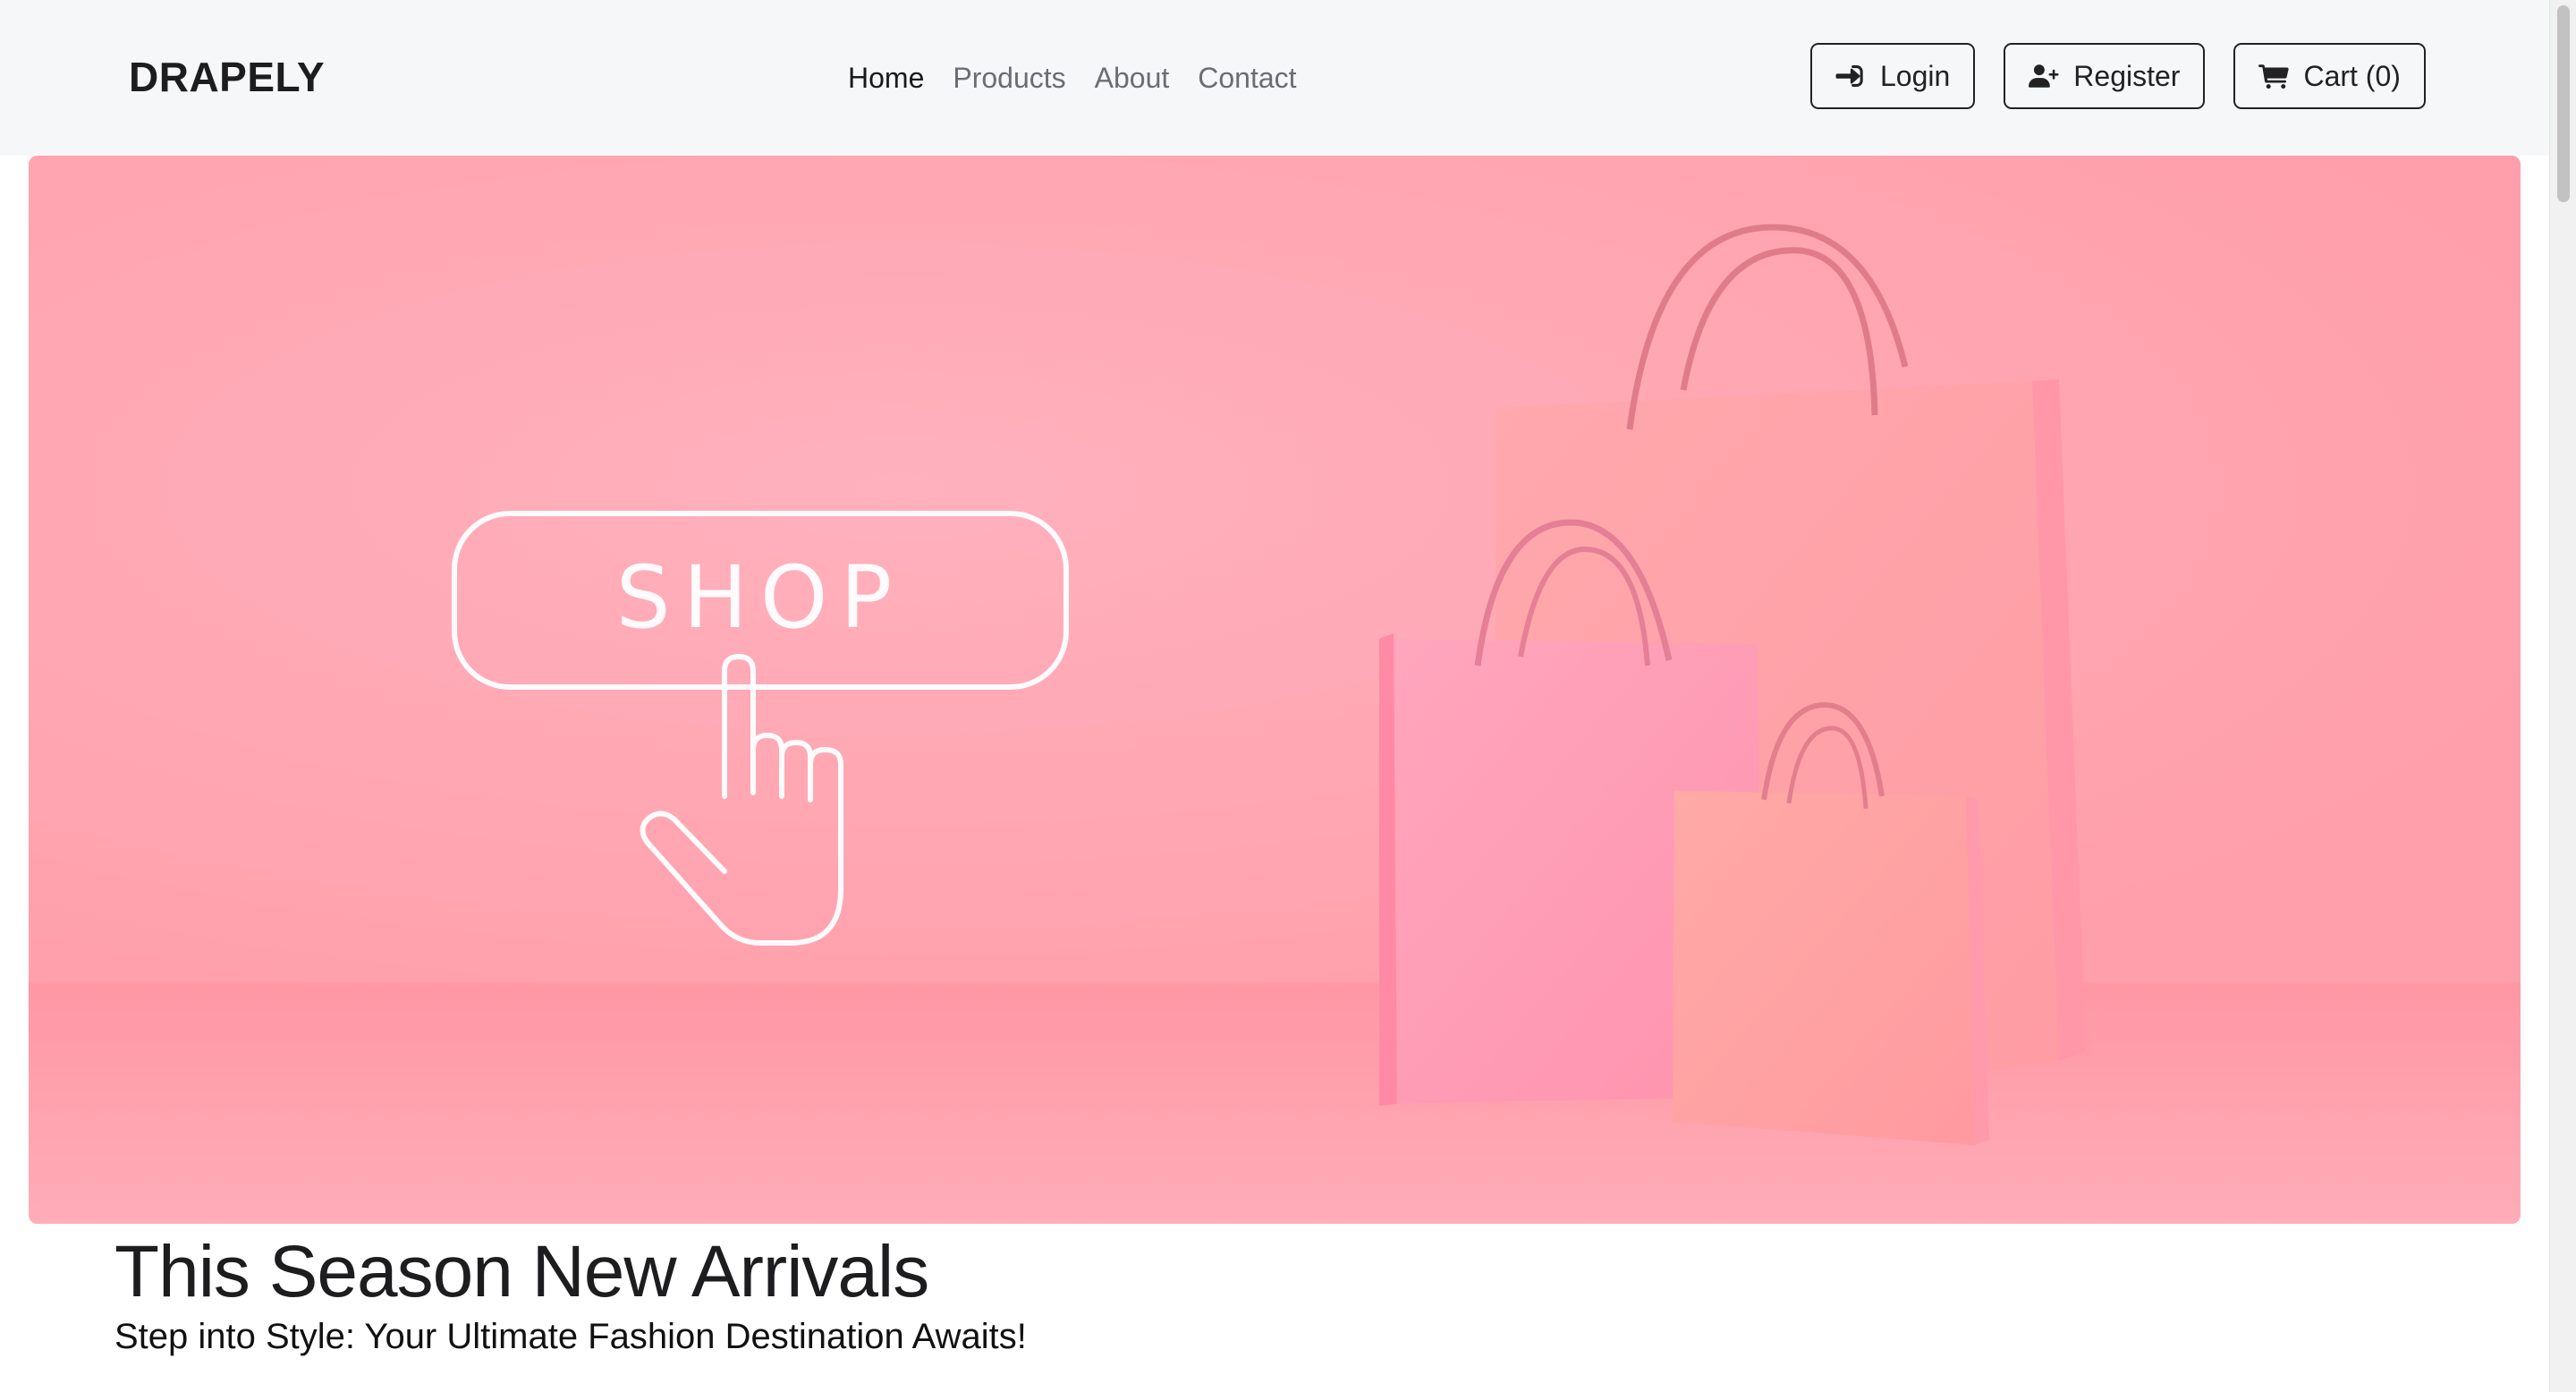 This screenshot has width=2576, height=1392. What do you see at coordinates (886, 77) in the screenshot?
I see `nav-link-home: Home` at bounding box center [886, 77].